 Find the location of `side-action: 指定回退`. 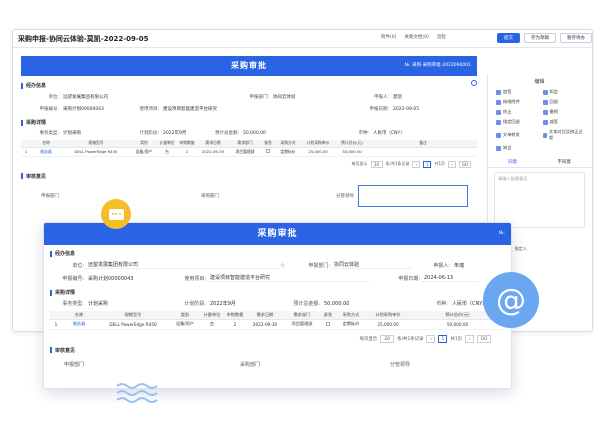

side-action: 指定回退 is located at coordinates (516, 122).